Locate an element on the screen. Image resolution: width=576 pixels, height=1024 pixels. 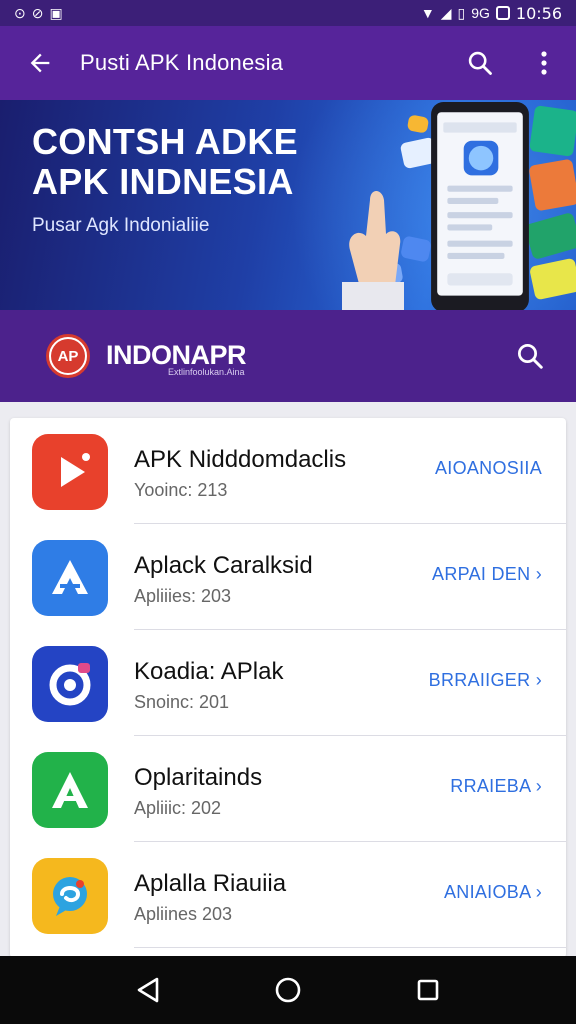
play-icon is located at coordinates (75, 470).